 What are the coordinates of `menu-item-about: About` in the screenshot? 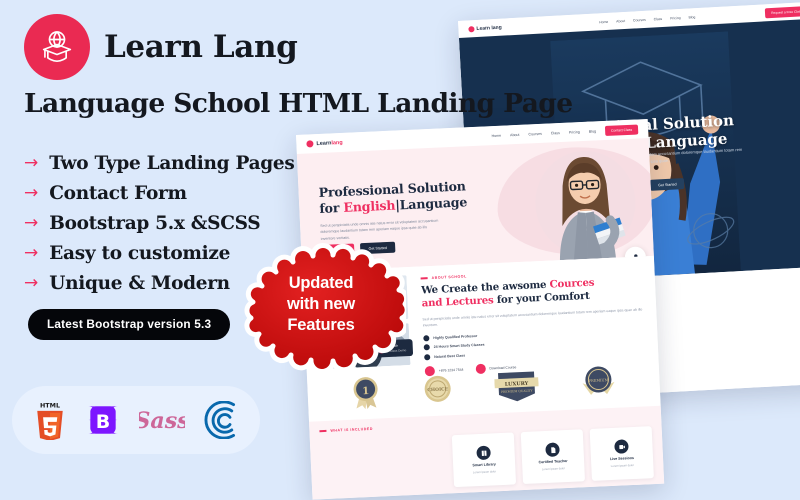 It's located at (515, 134).